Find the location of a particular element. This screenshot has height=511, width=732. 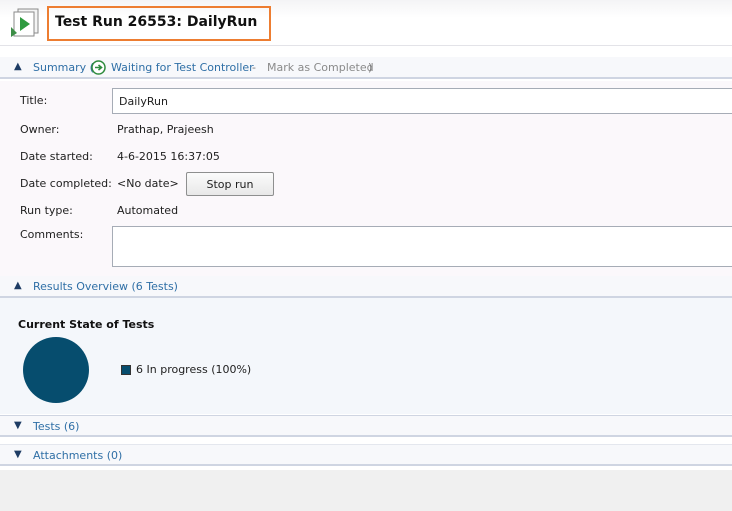

test-run-icon is located at coordinates (25, 23).